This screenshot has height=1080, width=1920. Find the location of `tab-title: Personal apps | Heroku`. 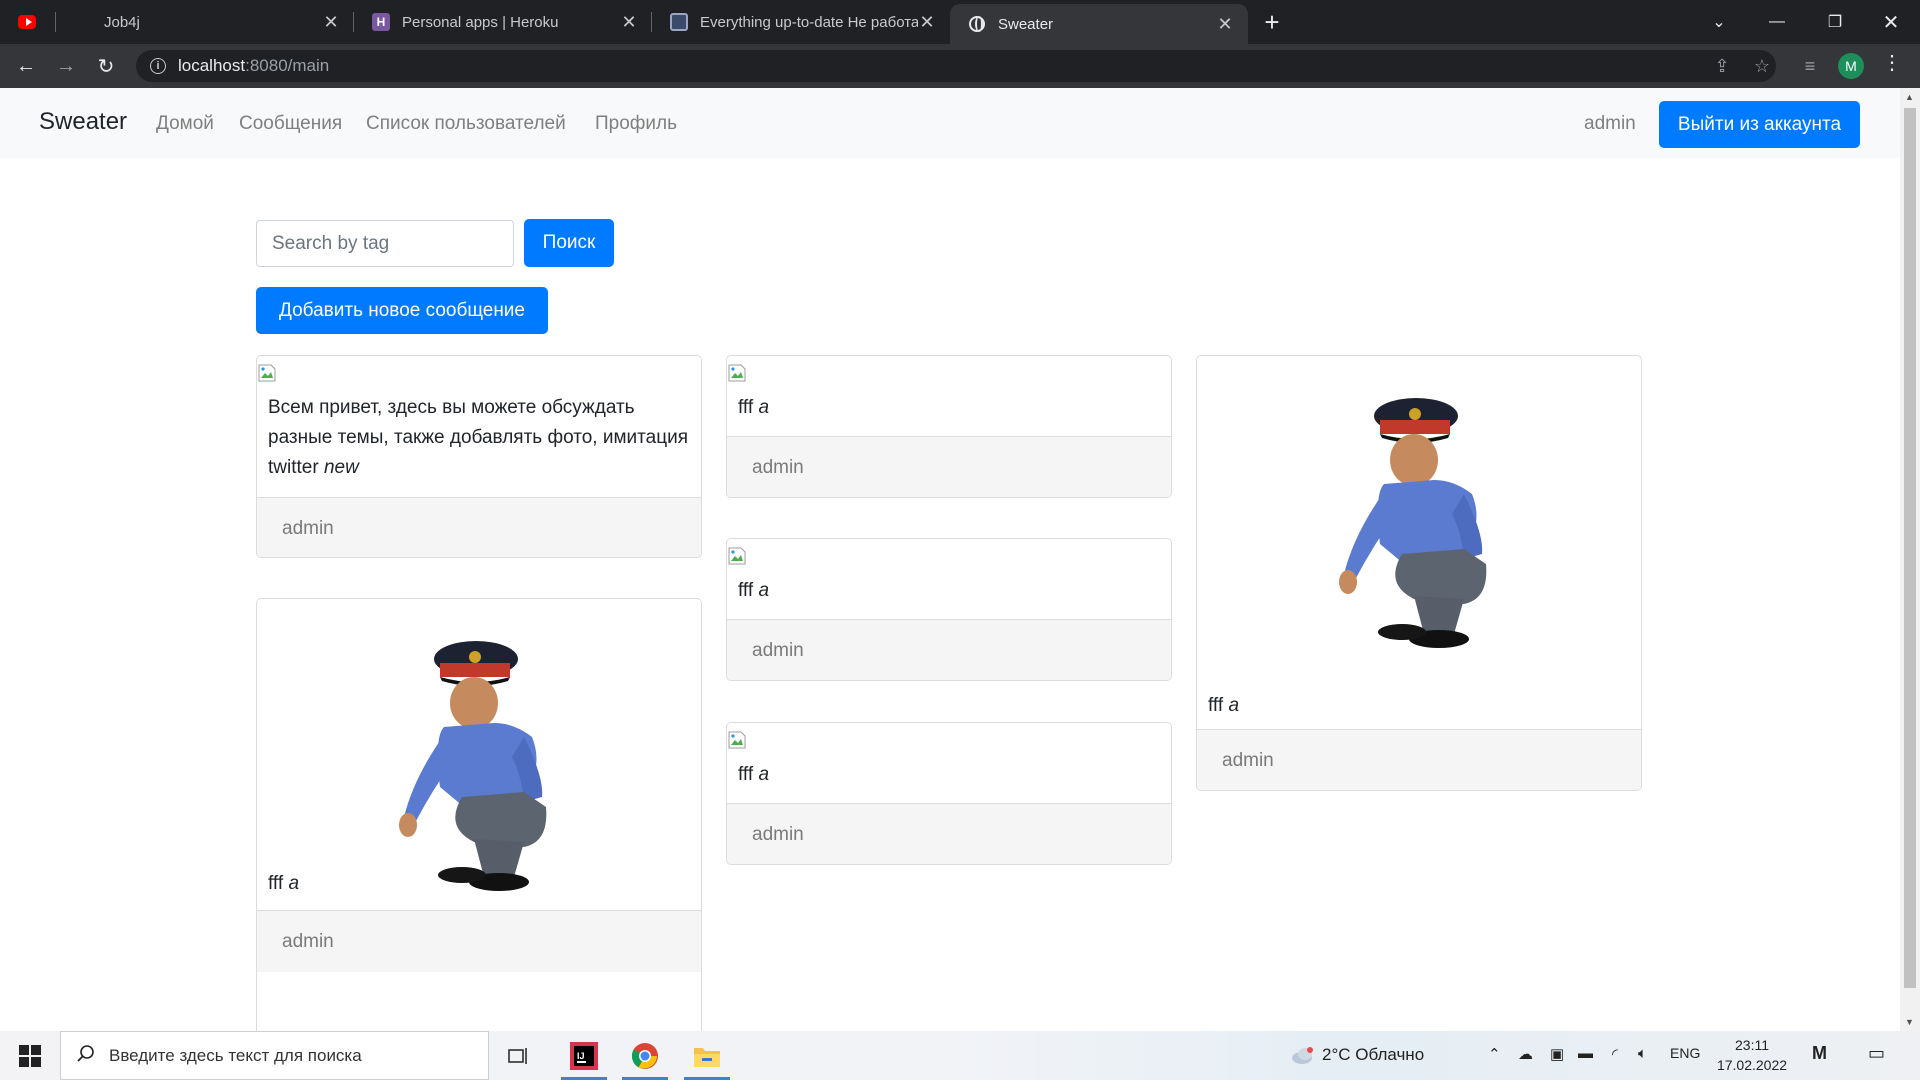

tab-title: Personal apps | Heroku is located at coordinates (480, 22).